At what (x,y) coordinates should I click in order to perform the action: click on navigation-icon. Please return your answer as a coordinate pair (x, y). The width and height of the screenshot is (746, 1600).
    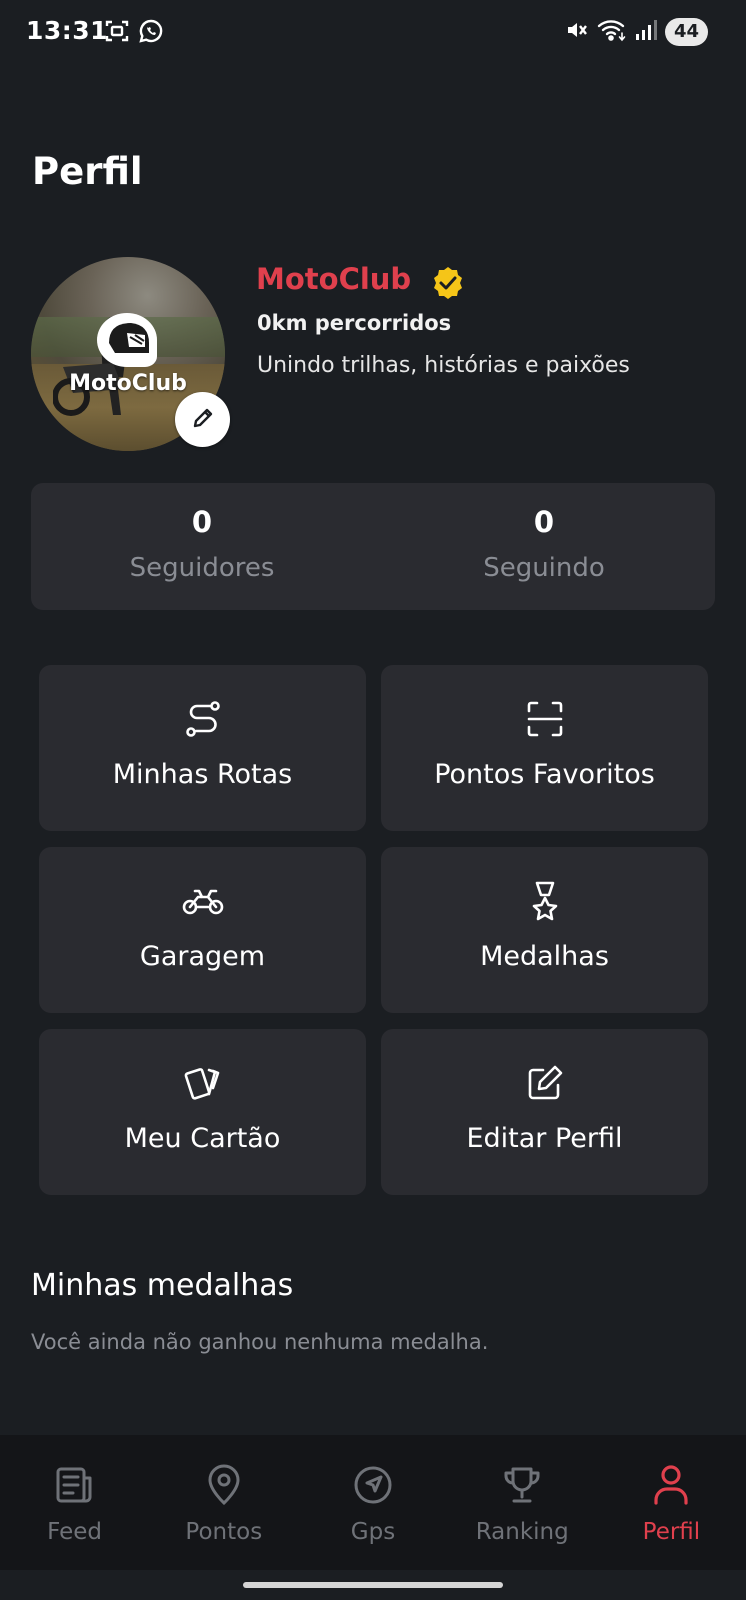
    Looking at the image, I should click on (373, 1485).